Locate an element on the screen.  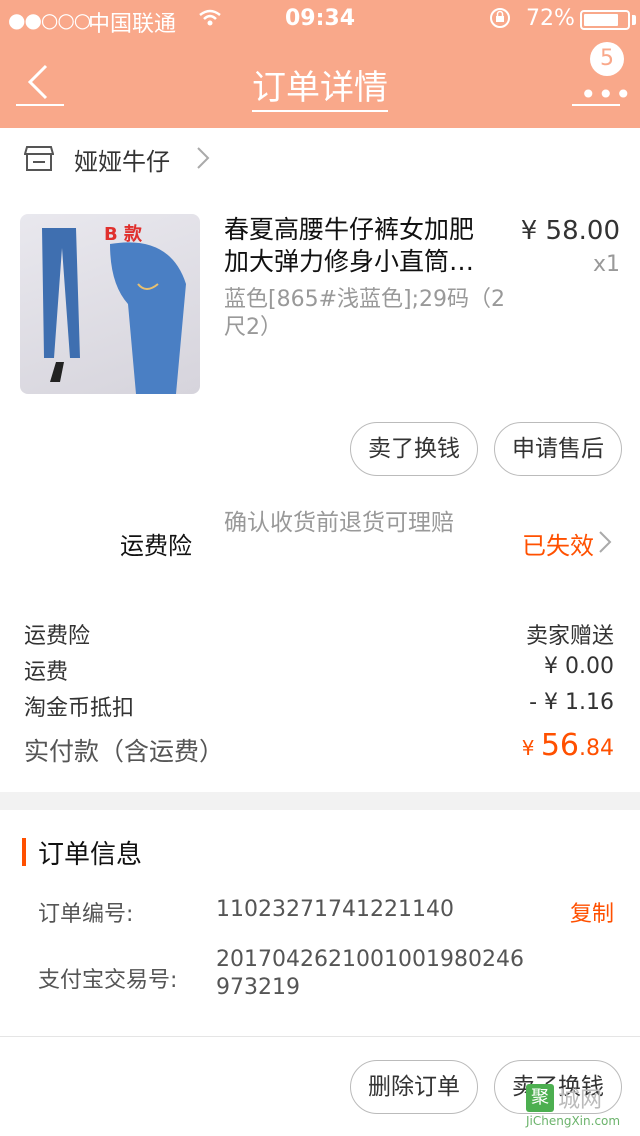
fee-value: ¥ 0.00 is located at coordinates (579, 666).